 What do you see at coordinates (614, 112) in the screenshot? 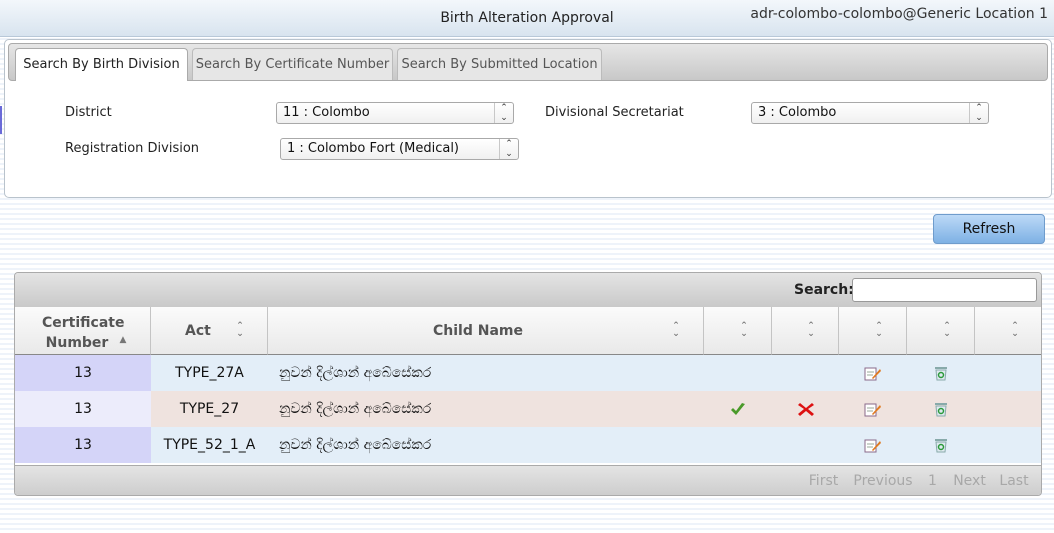
I see `divisional-secretariat-label: Divisional Secretariat` at bounding box center [614, 112].